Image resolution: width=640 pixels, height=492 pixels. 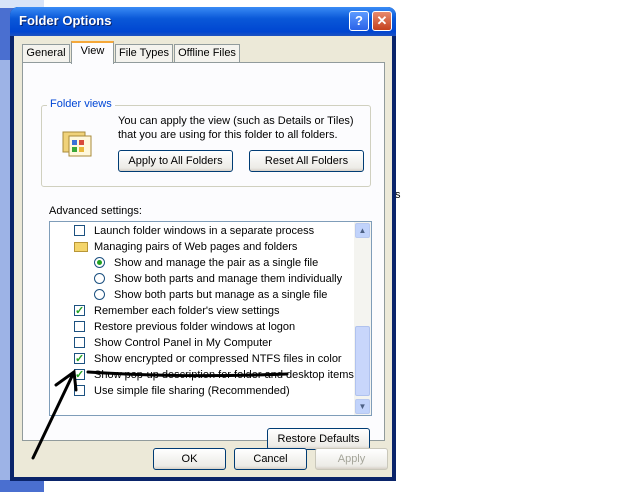 What do you see at coordinates (92, 52) in the screenshot?
I see `tab-view: View` at bounding box center [92, 52].